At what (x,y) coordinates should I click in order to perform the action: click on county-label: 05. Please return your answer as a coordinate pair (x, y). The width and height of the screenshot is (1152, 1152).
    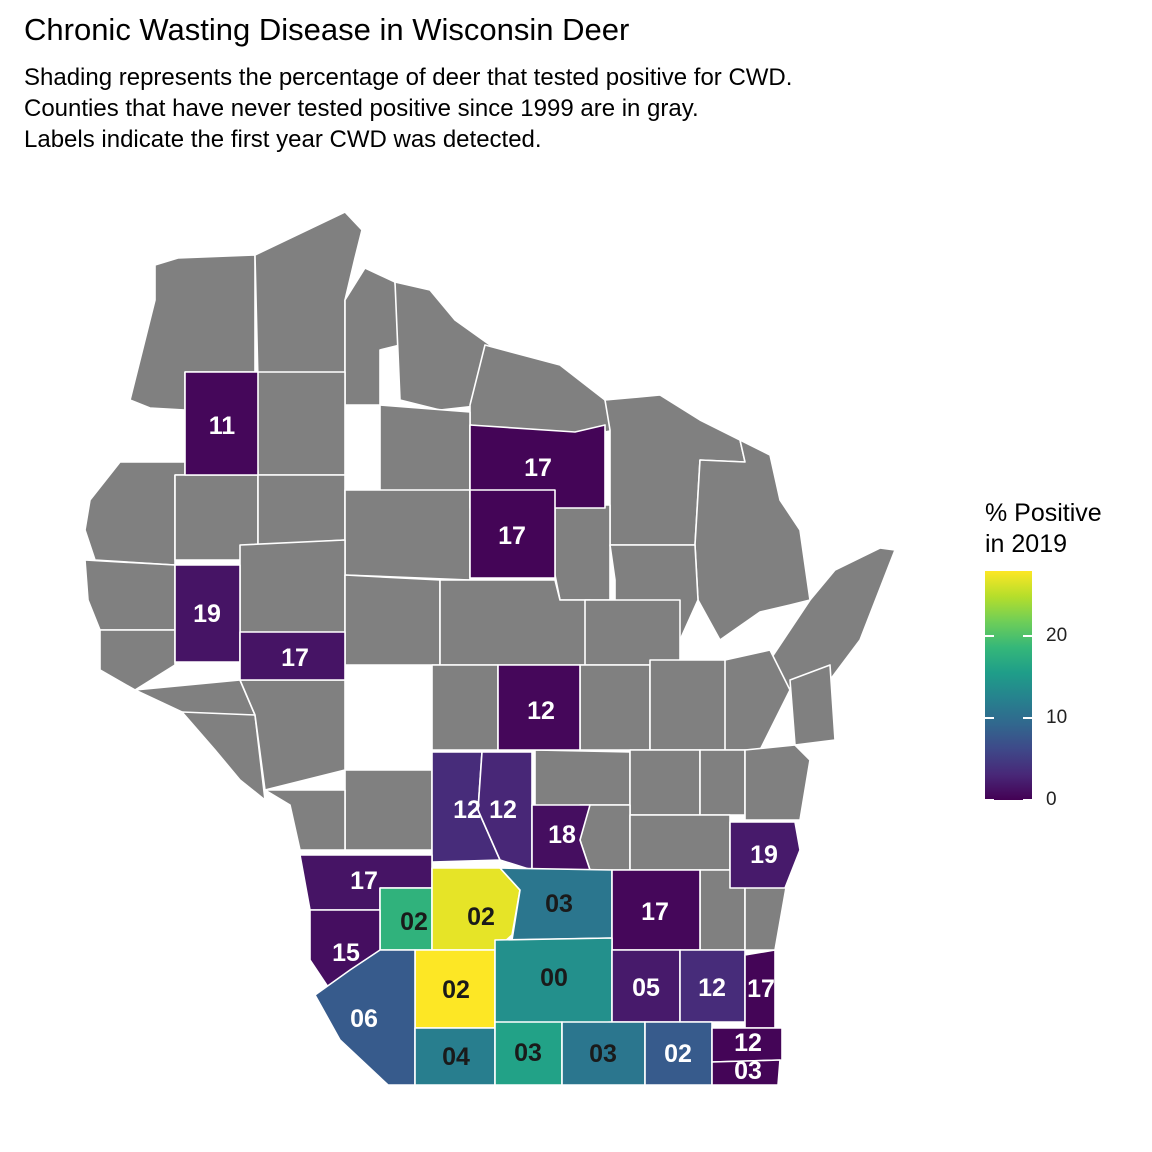
    Looking at the image, I should click on (646, 988).